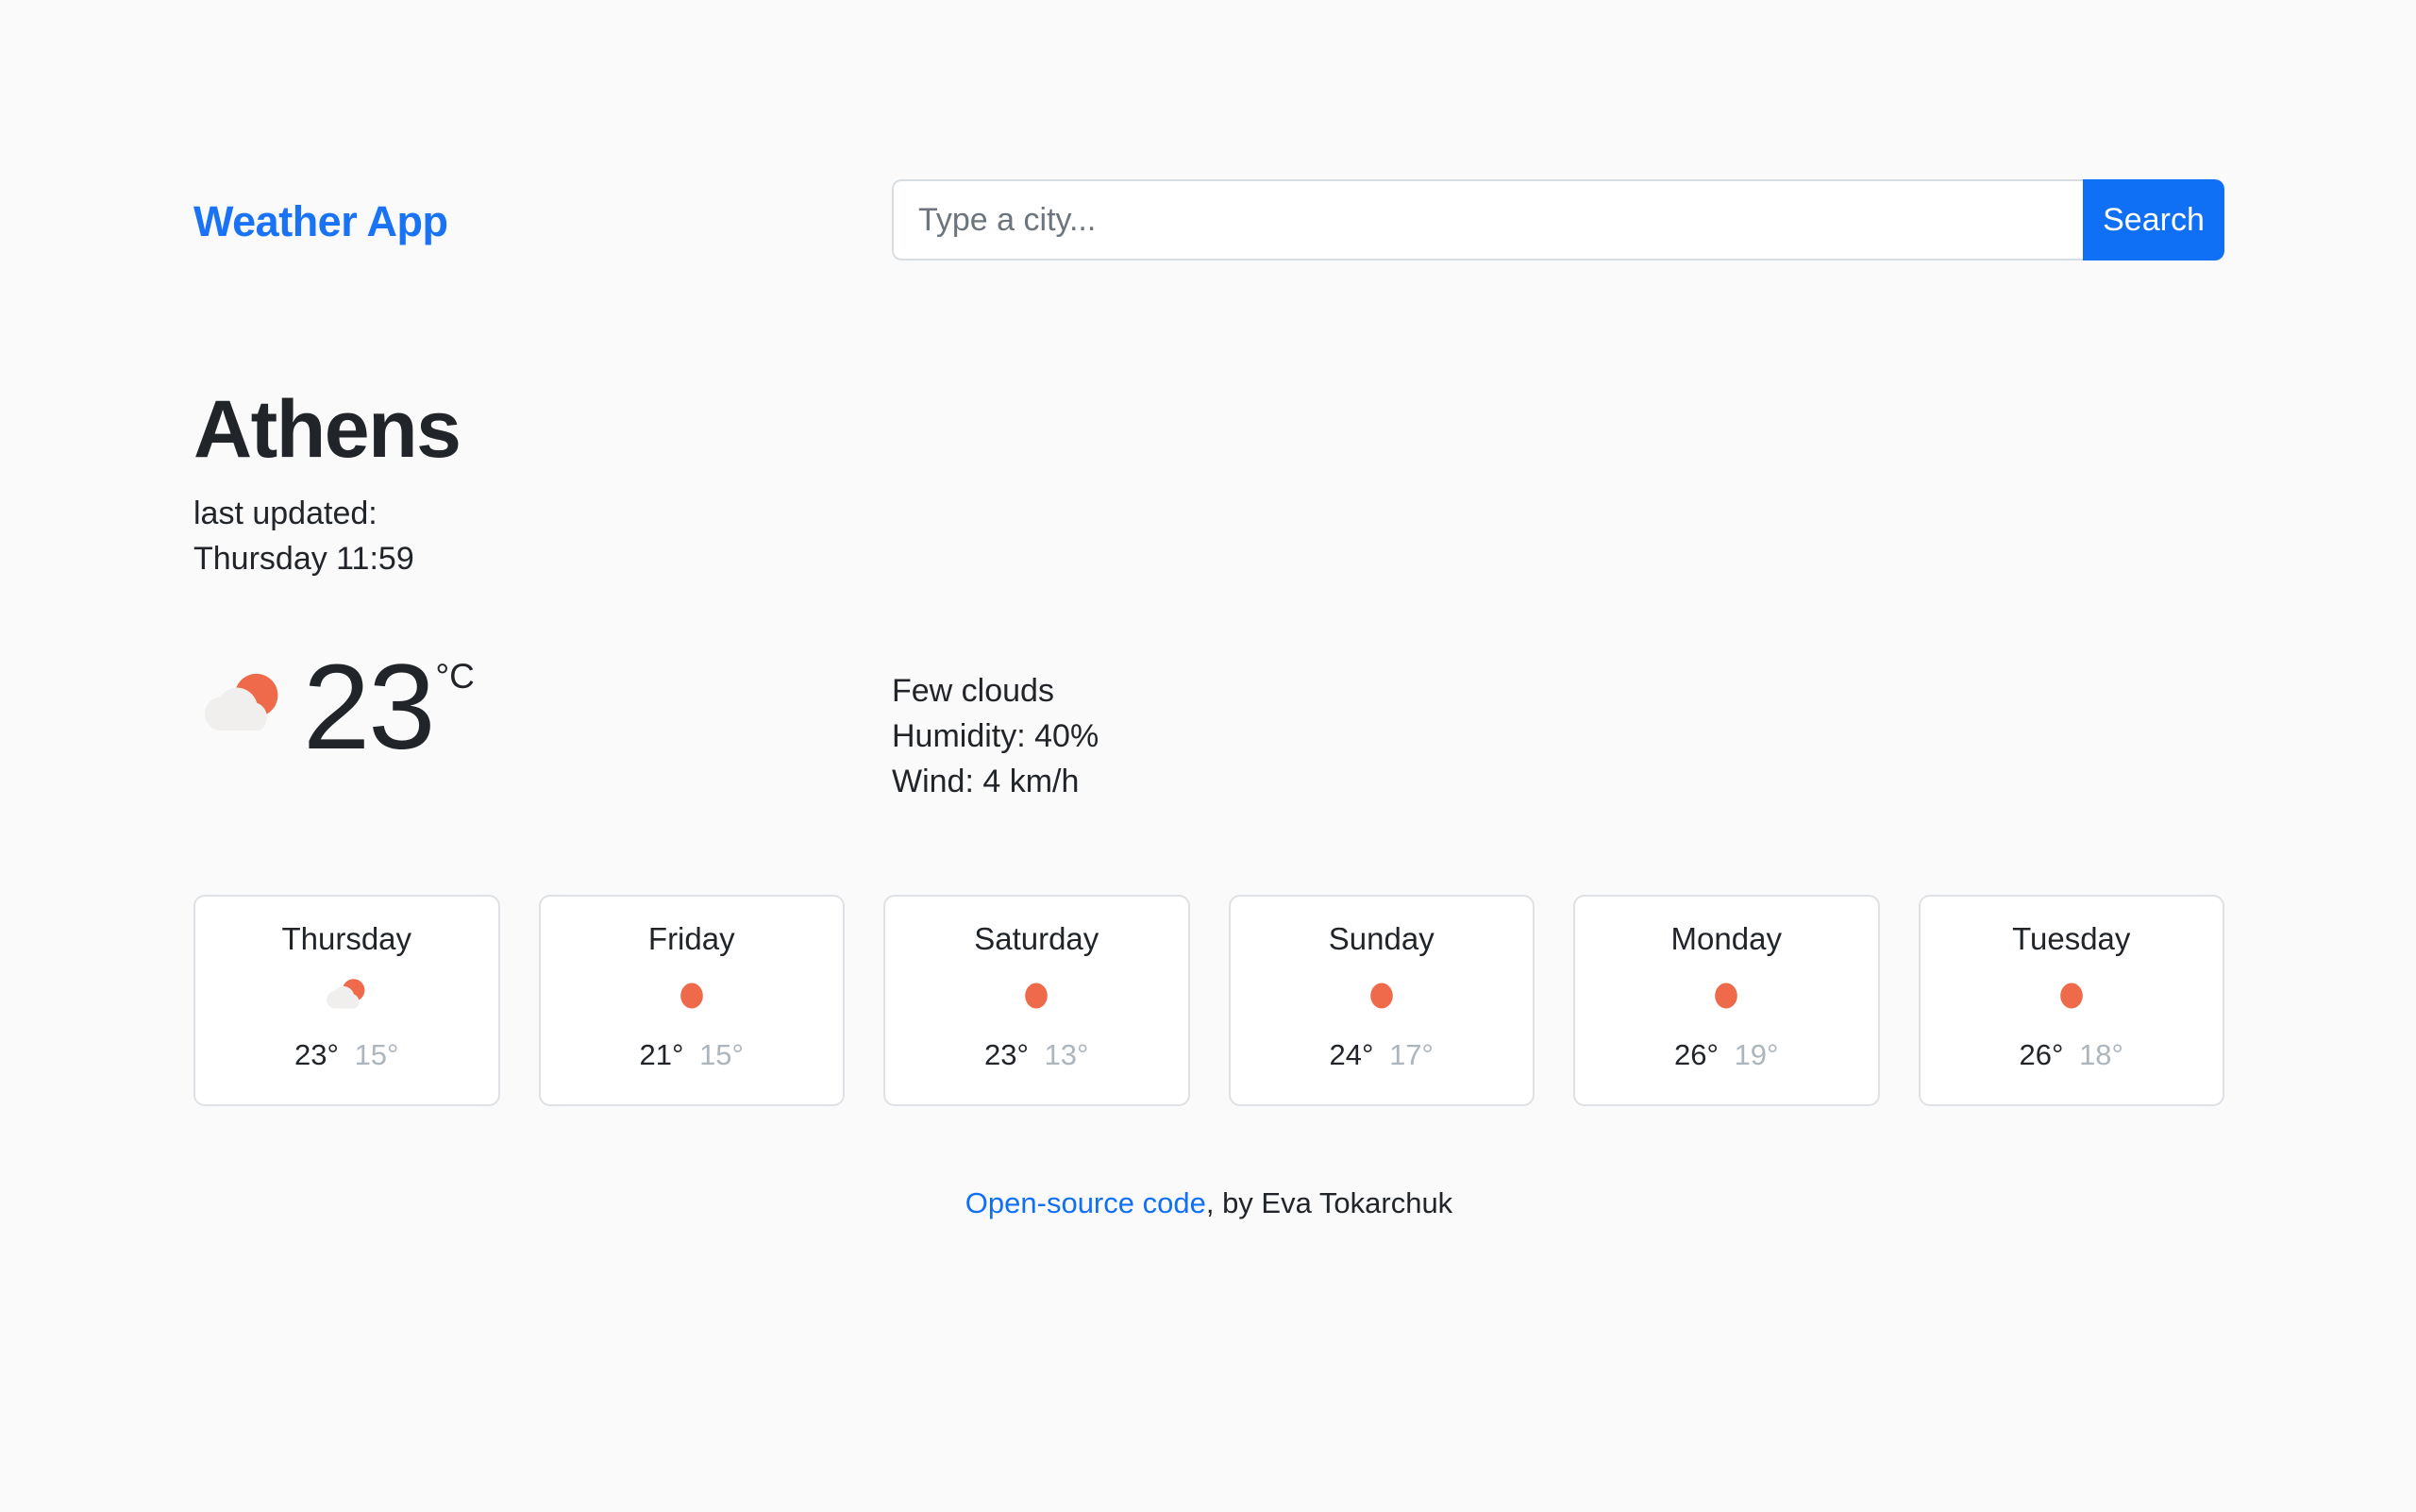 Image resolution: width=2416 pixels, height=1512 pixels. I want to click on wind-value: Wind: 4 km/h, so click(986, 781).